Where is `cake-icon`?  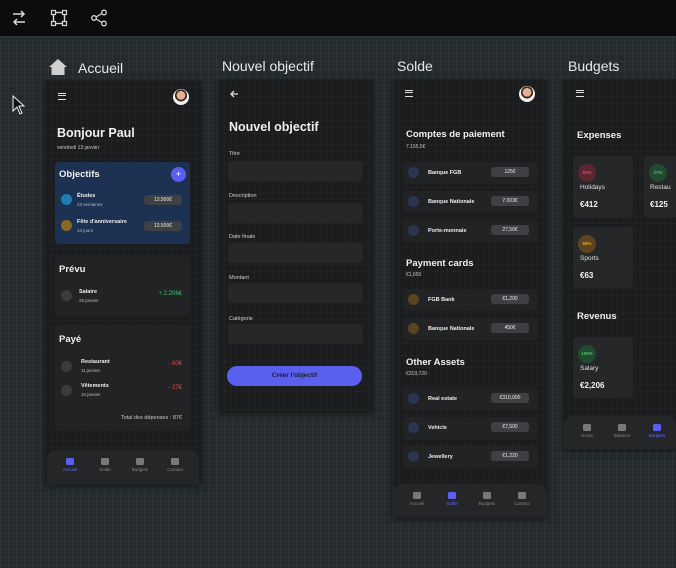
cake-icon is located at coordinates (66, 225).